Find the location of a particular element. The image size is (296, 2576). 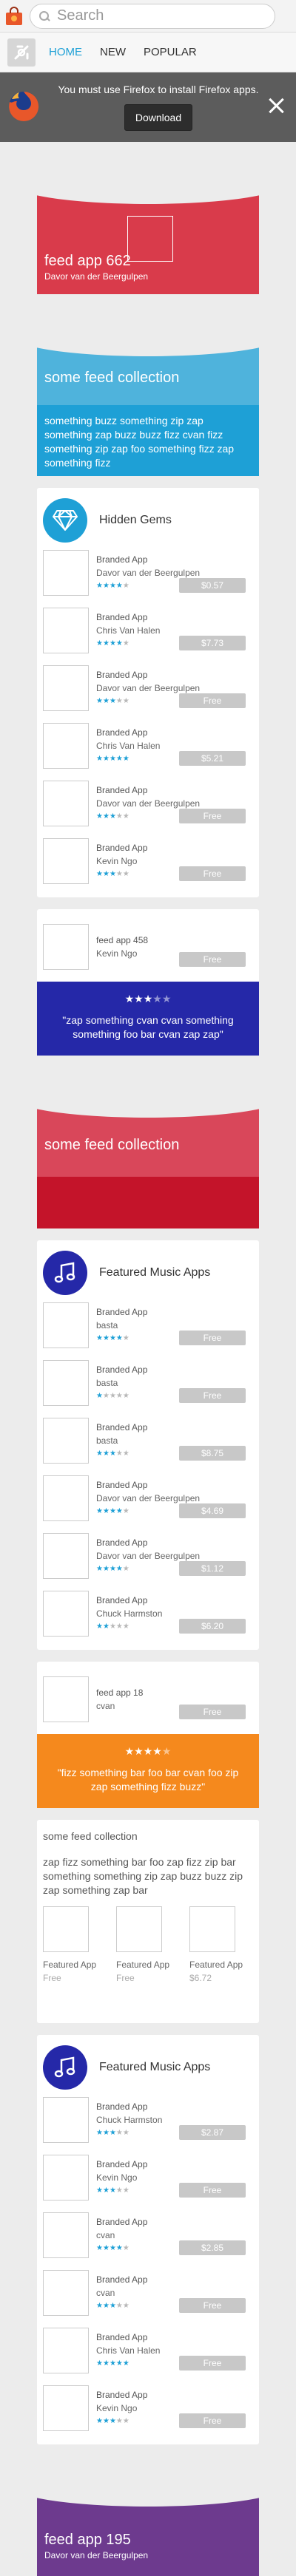

price-button: $7.73 is located at coordinates (212, 643).